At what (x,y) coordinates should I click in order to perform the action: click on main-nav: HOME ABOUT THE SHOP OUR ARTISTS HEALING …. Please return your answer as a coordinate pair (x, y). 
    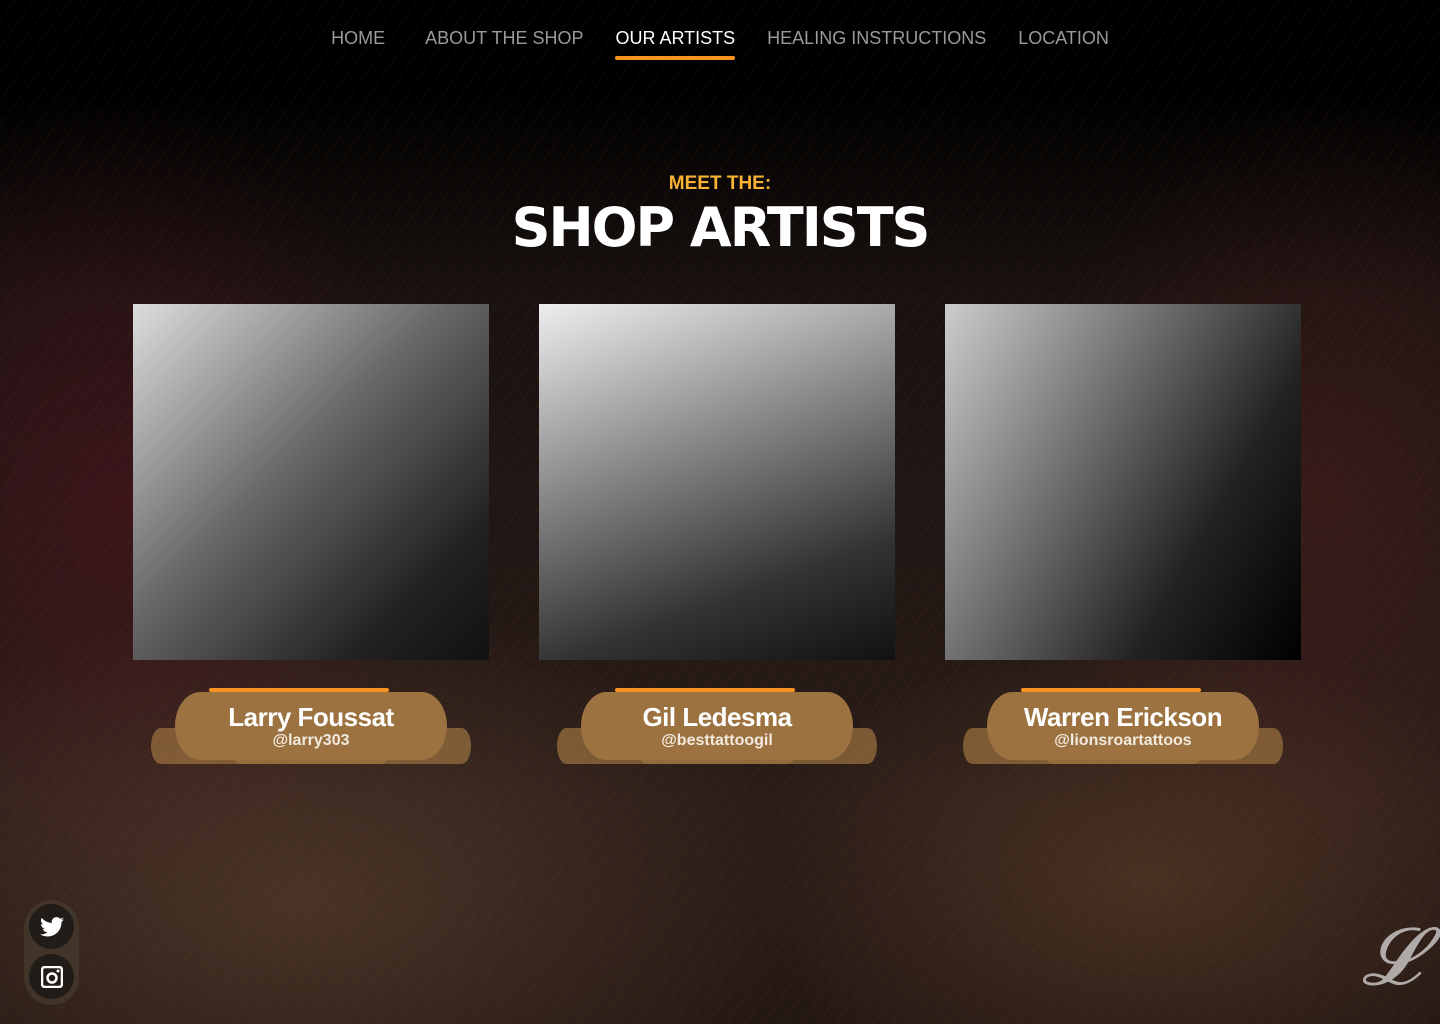
    Looking at the image, I should click on (720, 40).